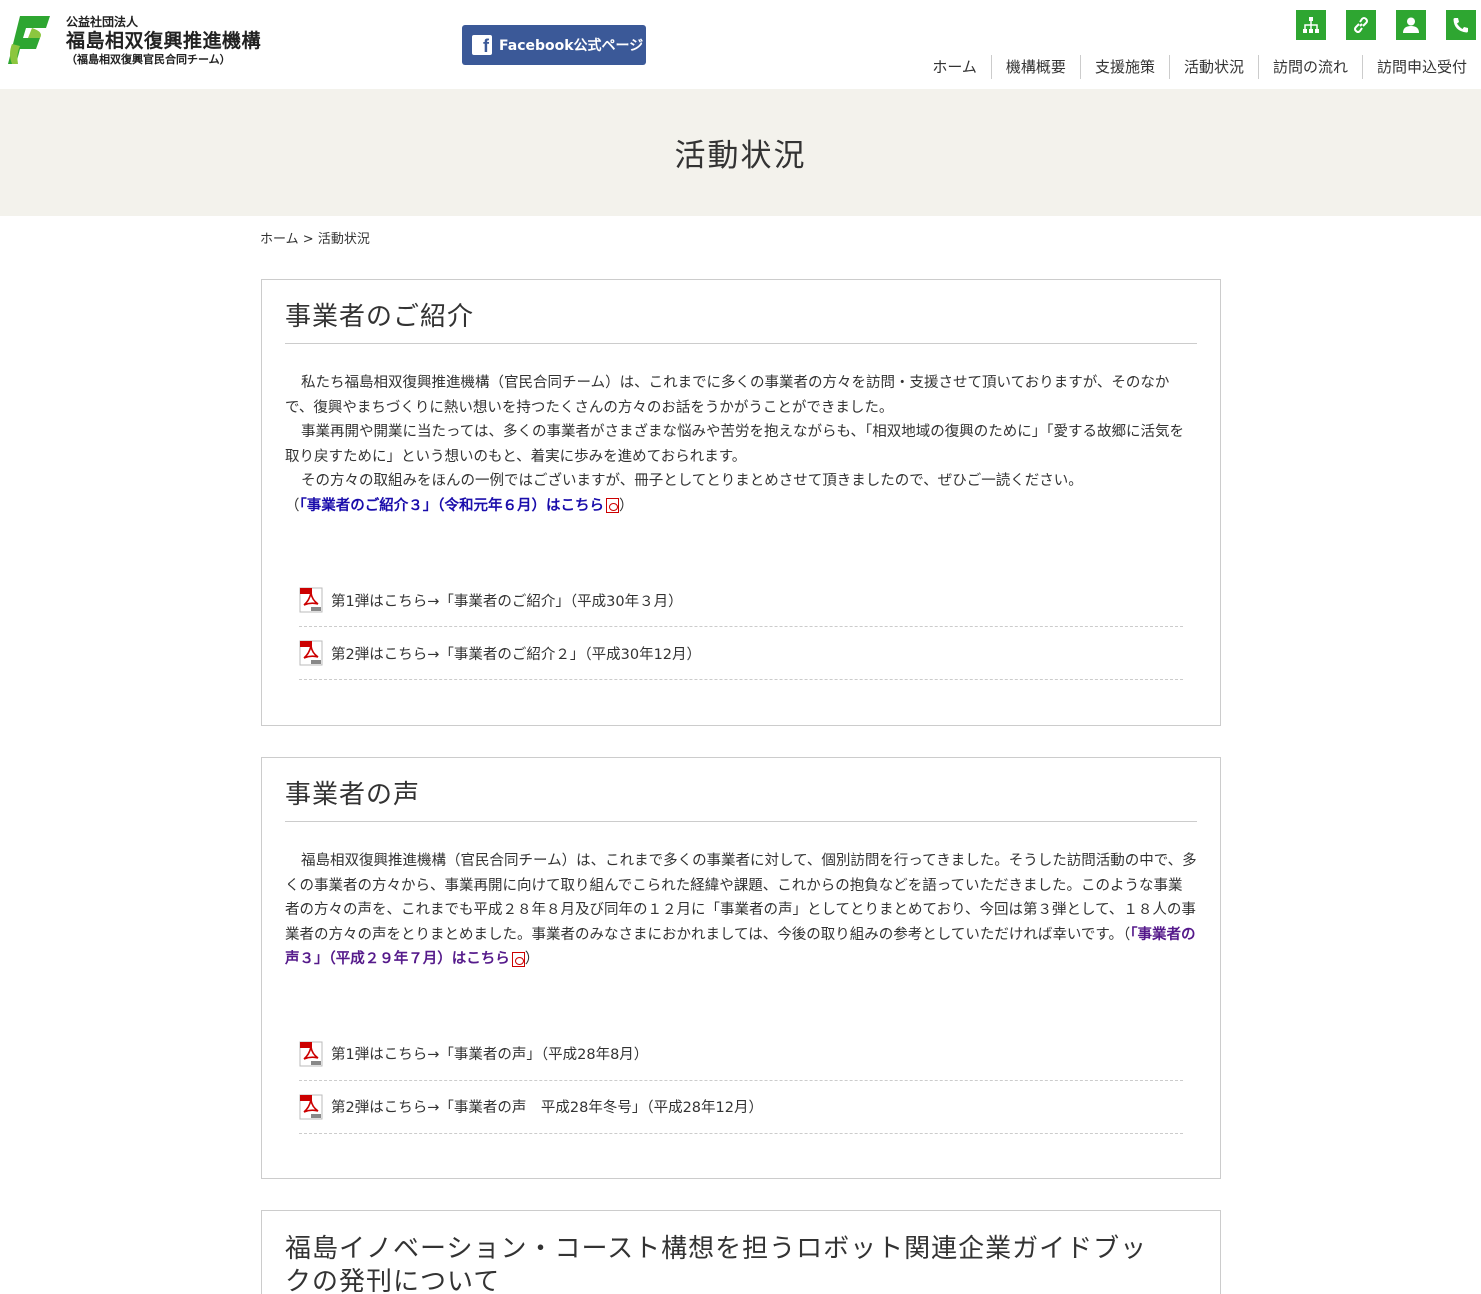  What do you see at coordinates (1309, 67) in the screenshot?
I see `nav-item-visit-flow: 訪問の流れ` at bounding box center [1309, 67].